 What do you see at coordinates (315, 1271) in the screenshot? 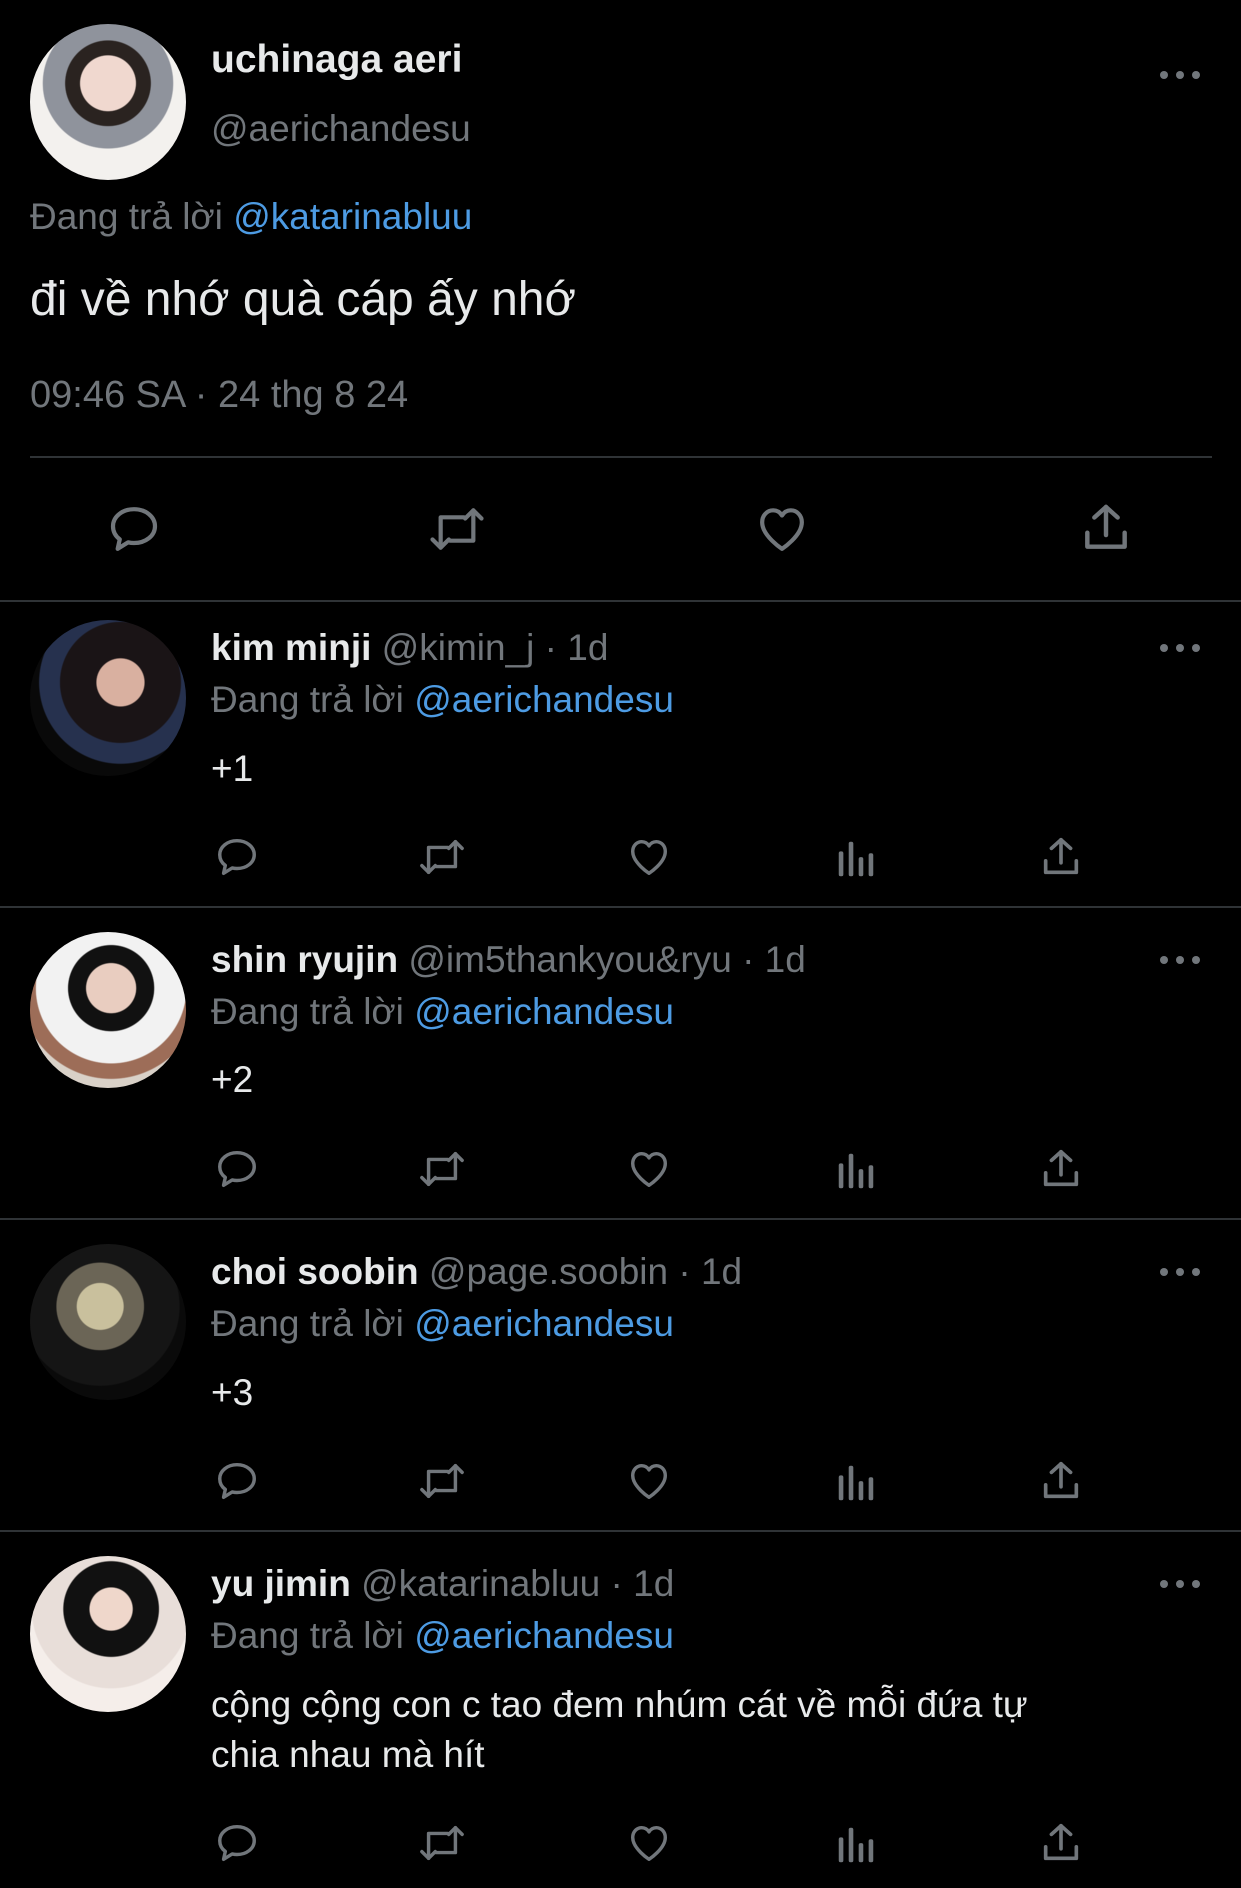
I see `author-display-name: choi soobin` at bounding box center [315, 1271].